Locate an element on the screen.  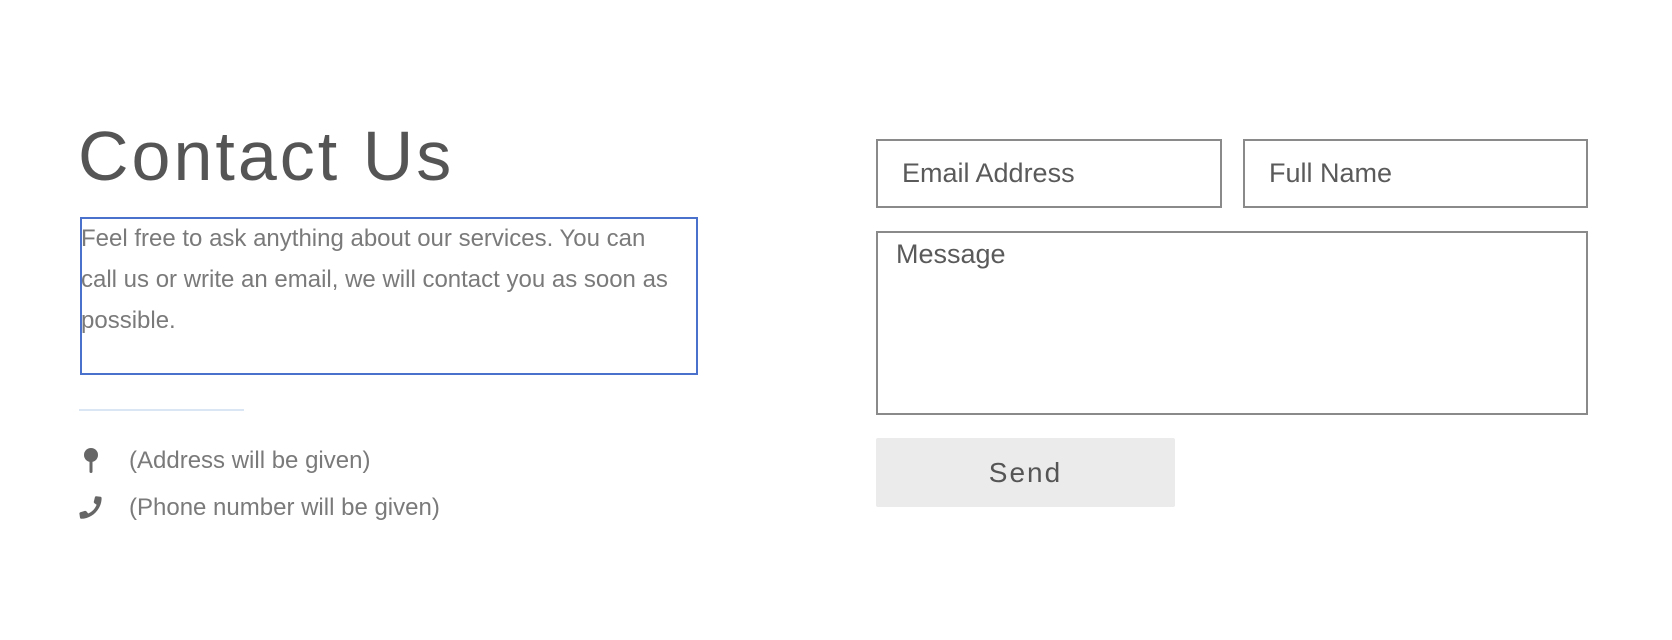
map-pin-icon is located at coordinates (91, 461).